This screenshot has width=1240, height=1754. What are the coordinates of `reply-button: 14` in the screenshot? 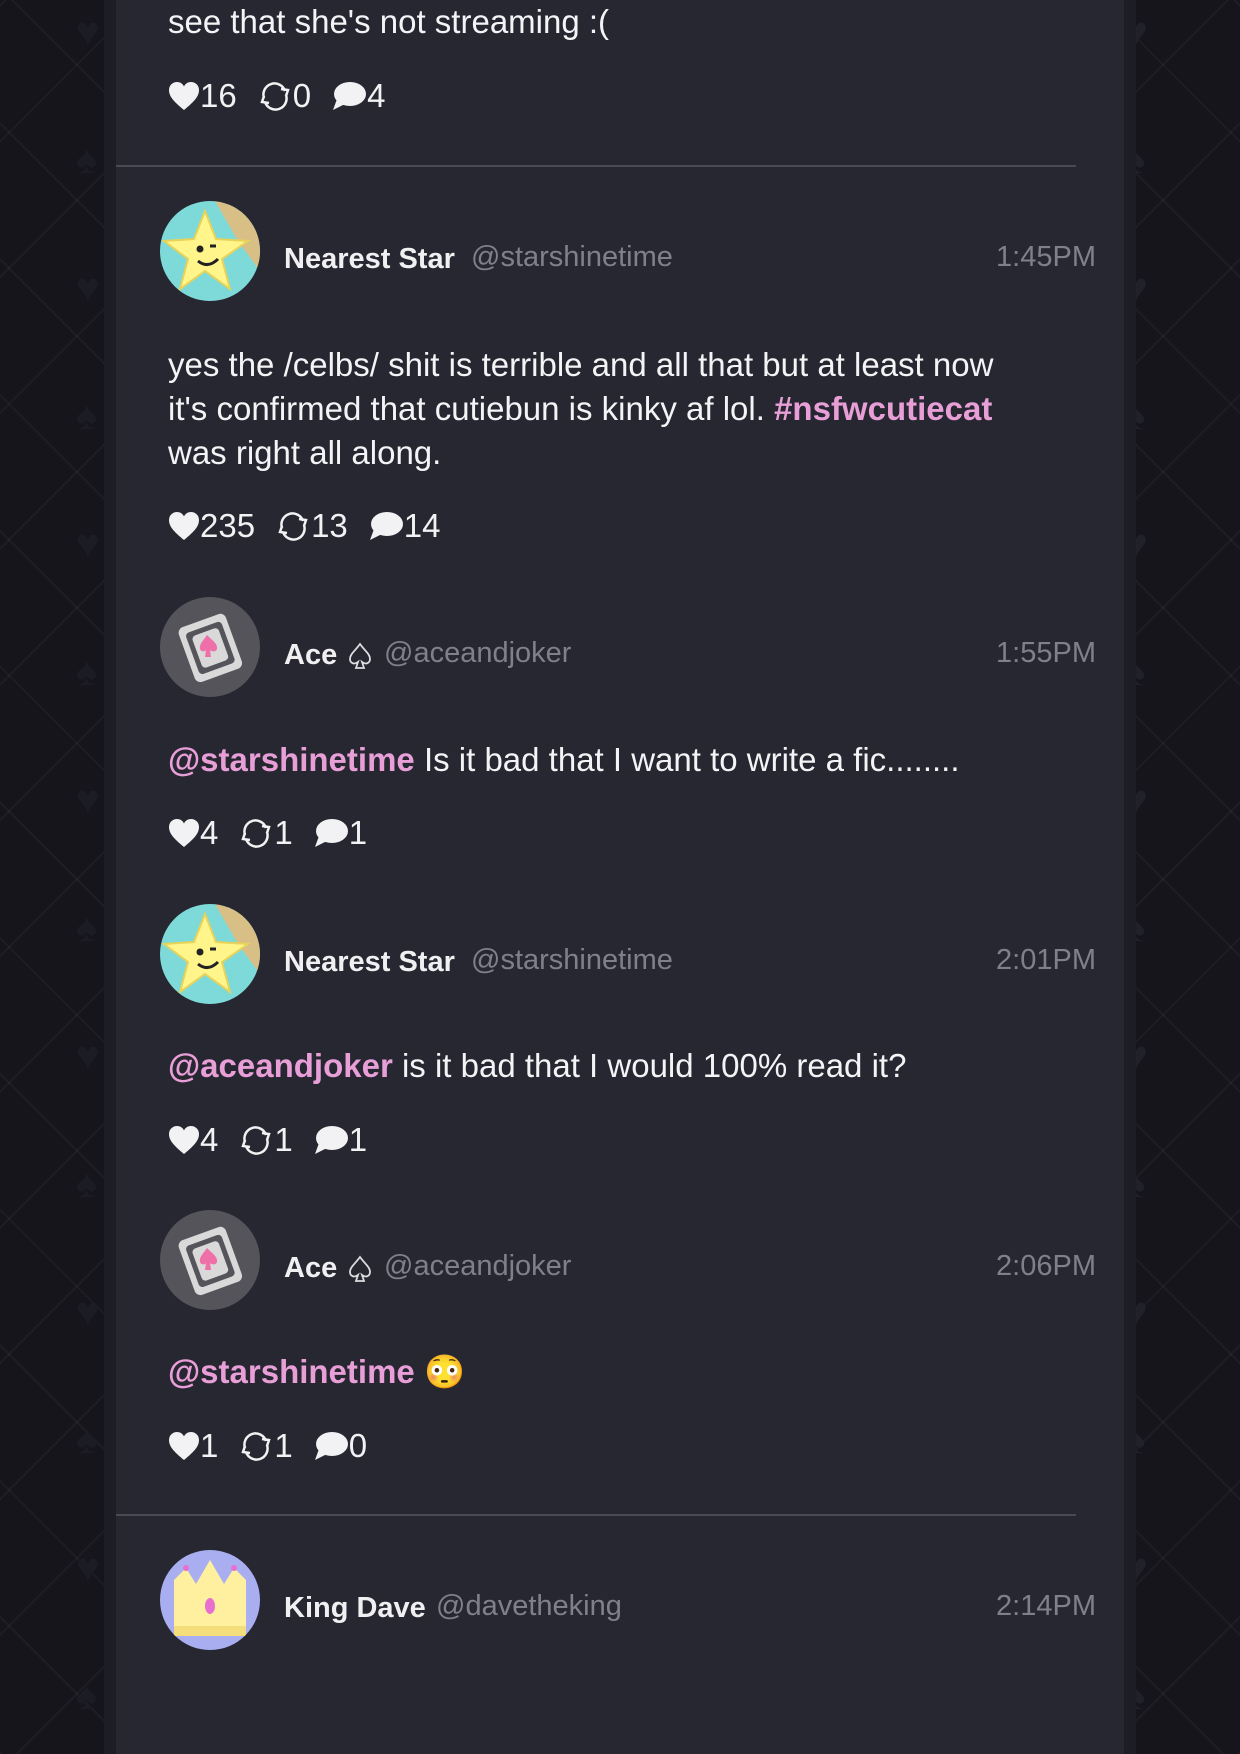 It's located at (404, 526).